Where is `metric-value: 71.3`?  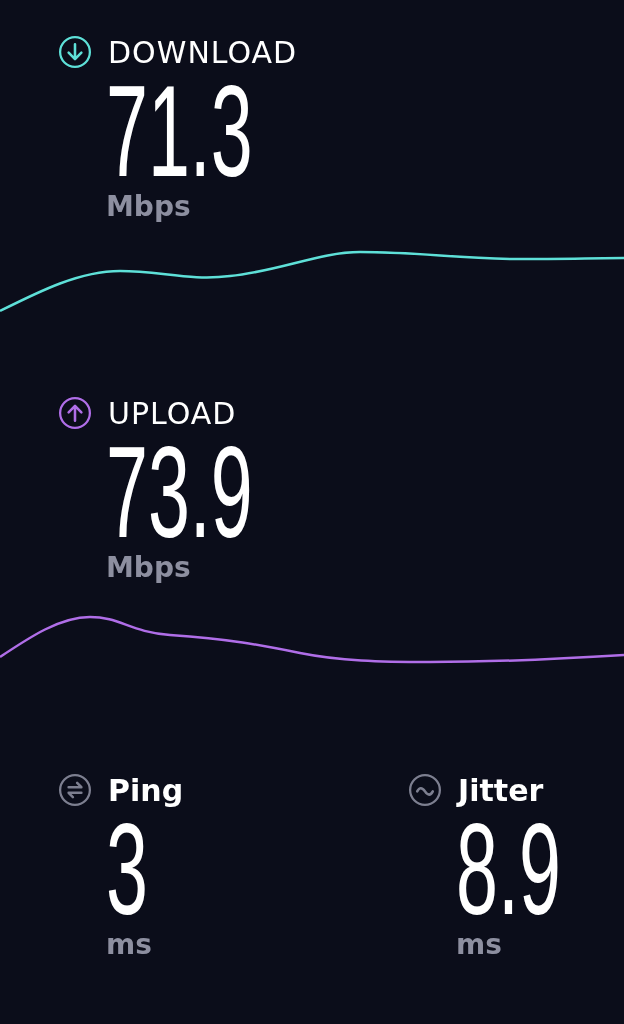 metric-value: 71.3 is located at coordinates (179, 131).